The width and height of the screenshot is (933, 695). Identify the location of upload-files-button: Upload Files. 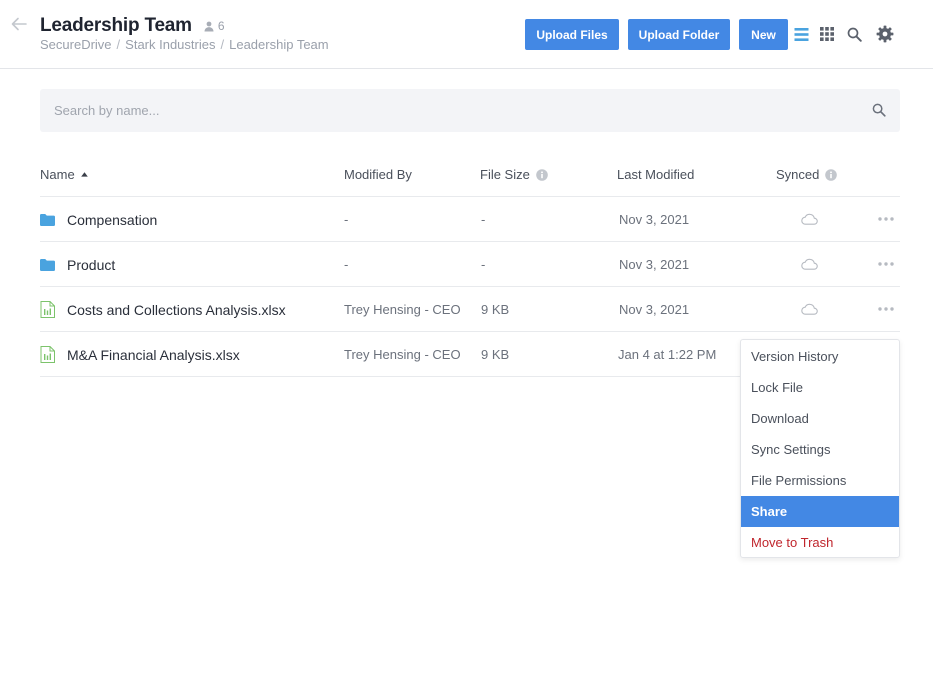
(572, 34).